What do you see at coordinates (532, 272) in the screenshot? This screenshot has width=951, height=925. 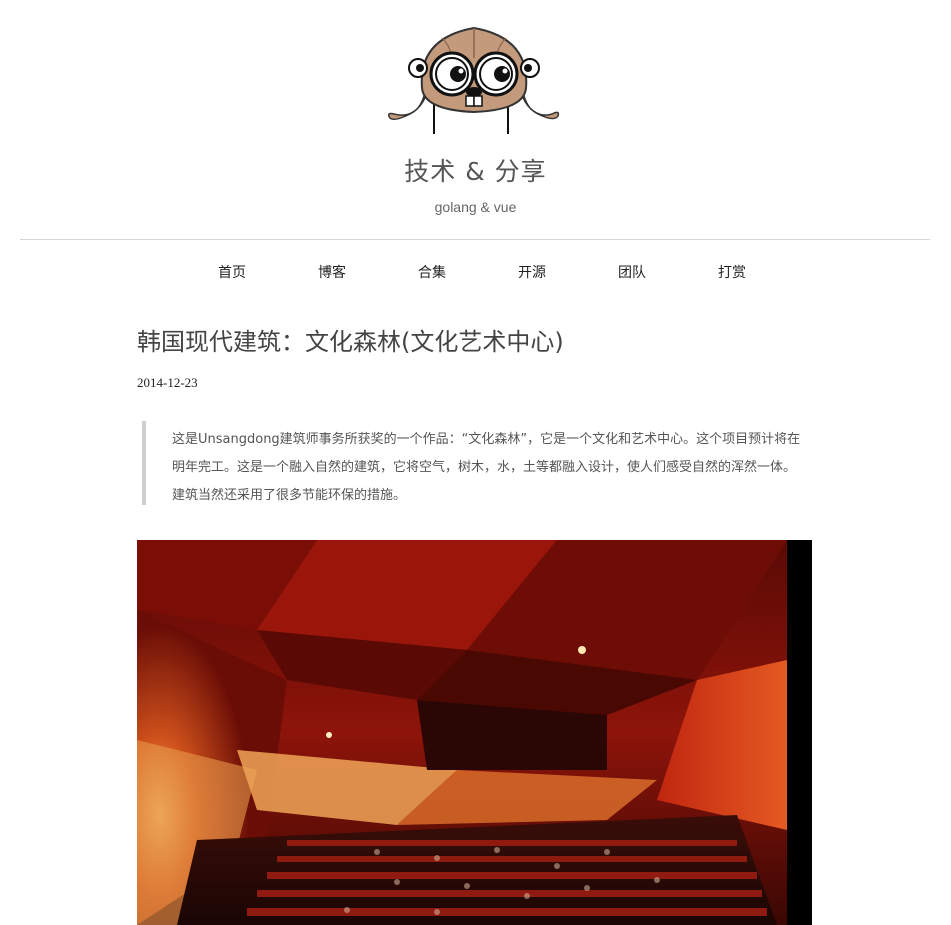 I see `nav-item-opensource: 开源` at bounding box center [532, 272].